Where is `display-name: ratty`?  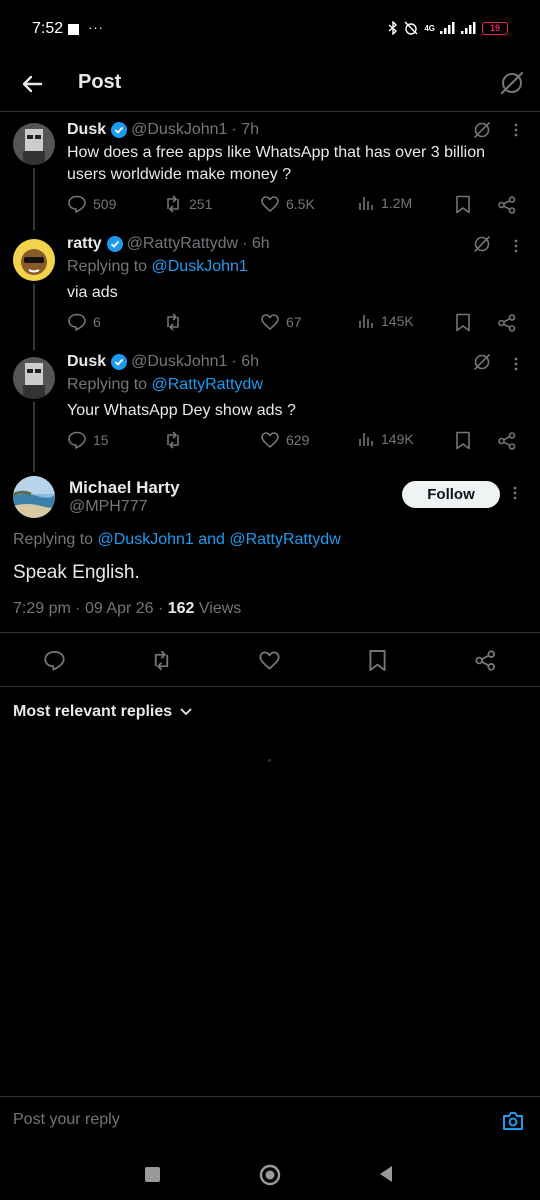
display-name: ratty is located at coordinates (84, 244).